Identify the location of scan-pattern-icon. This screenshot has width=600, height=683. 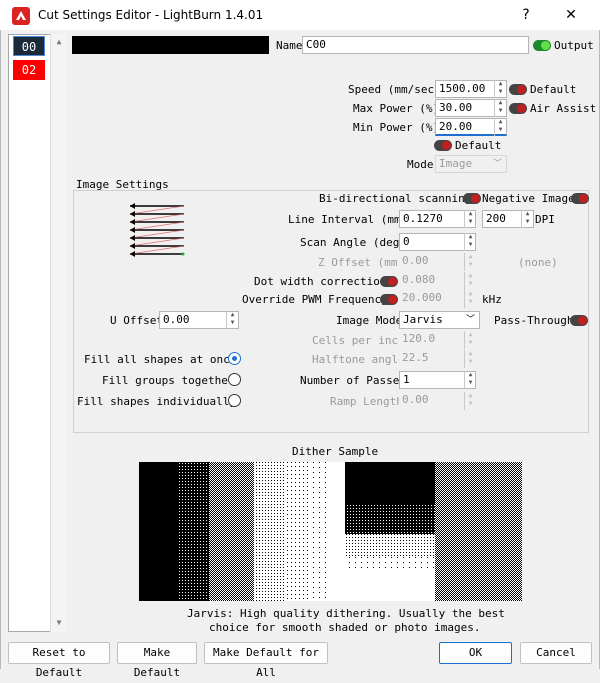
(157, 230).